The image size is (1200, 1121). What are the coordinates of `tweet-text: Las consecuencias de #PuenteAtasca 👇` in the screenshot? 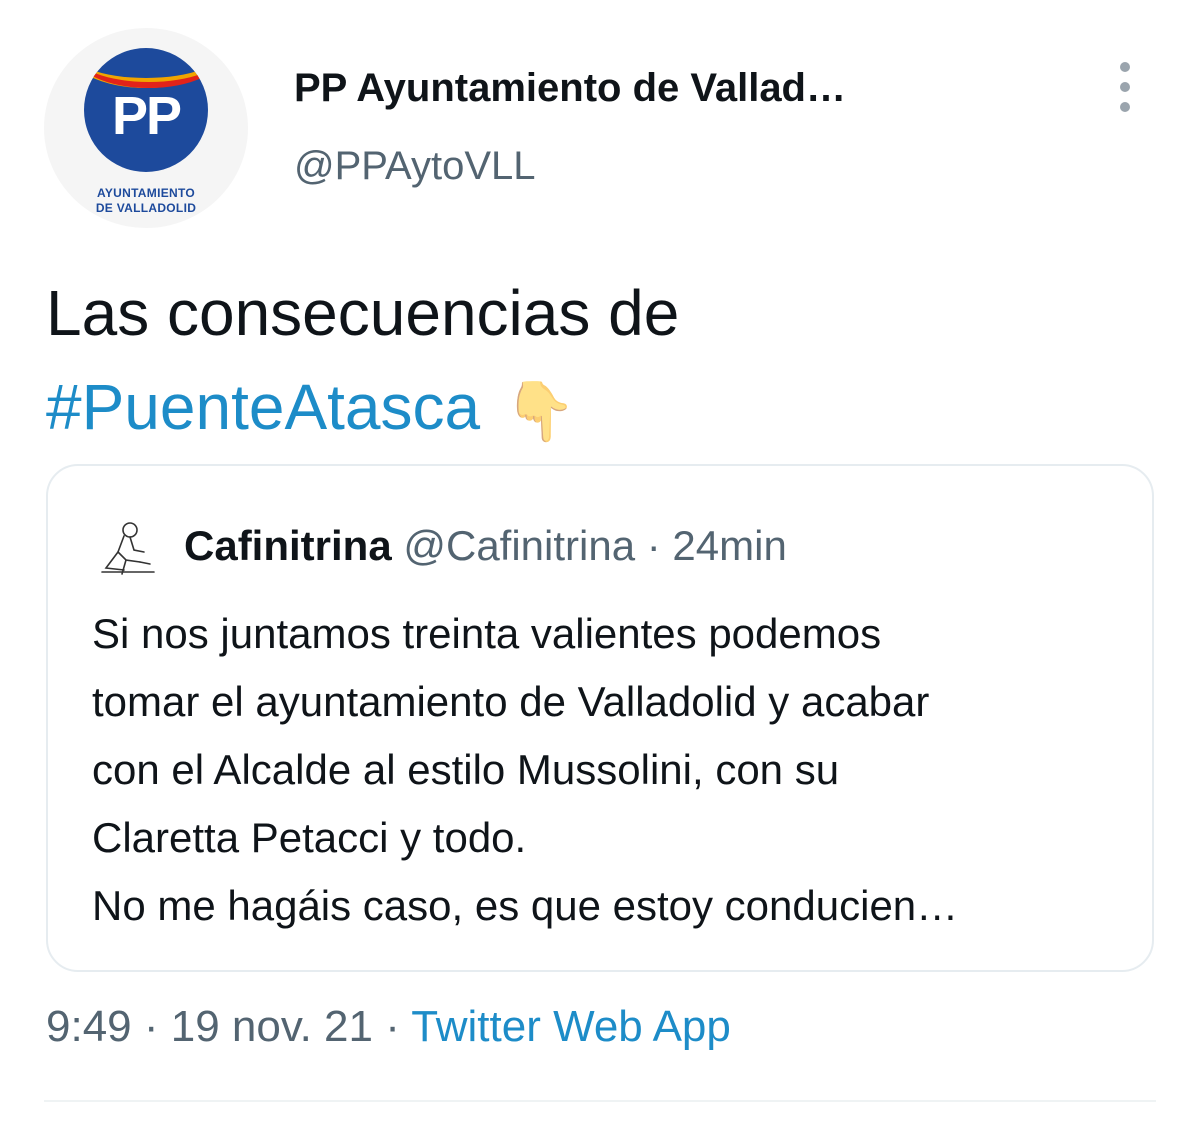 It's located at (362, 362).